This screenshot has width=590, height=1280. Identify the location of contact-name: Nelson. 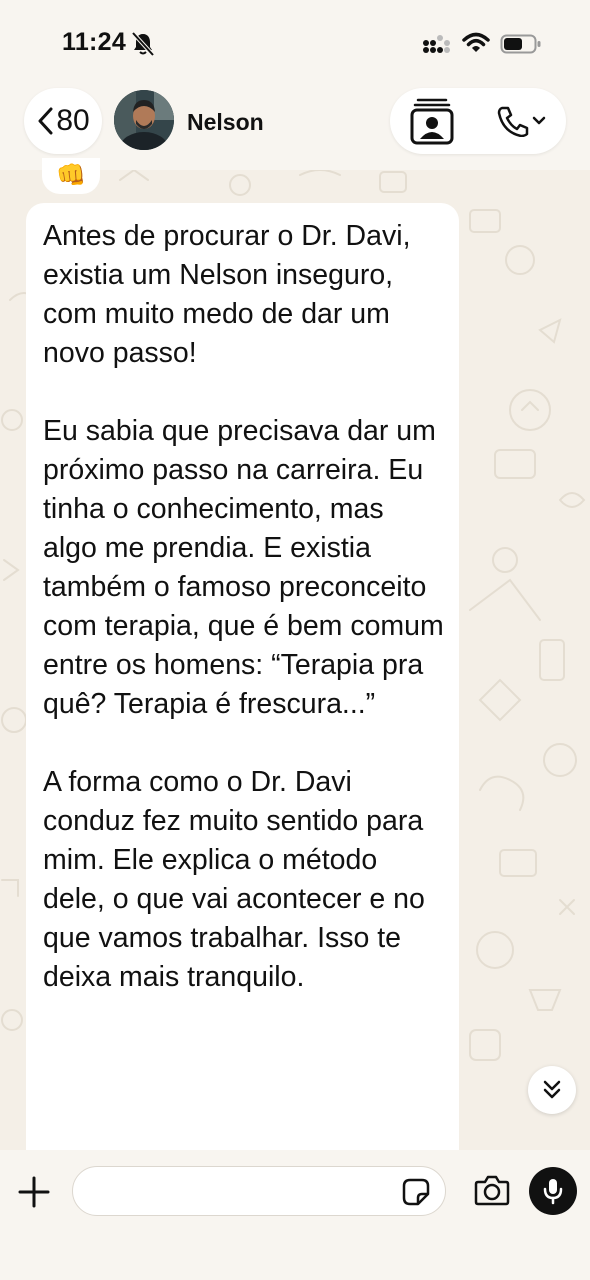
(225, 122).